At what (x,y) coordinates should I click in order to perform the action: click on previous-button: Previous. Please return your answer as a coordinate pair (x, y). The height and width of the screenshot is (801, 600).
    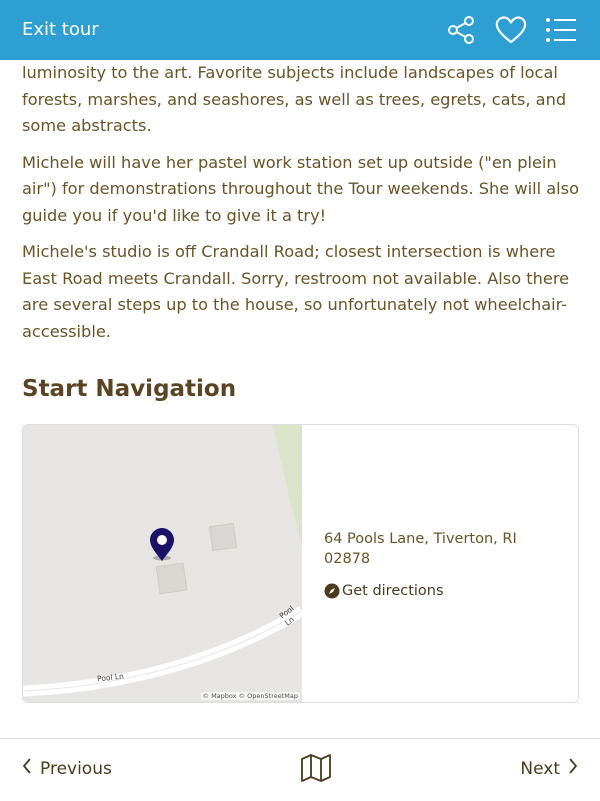
    Looking at the image, I should click on (67, 769).